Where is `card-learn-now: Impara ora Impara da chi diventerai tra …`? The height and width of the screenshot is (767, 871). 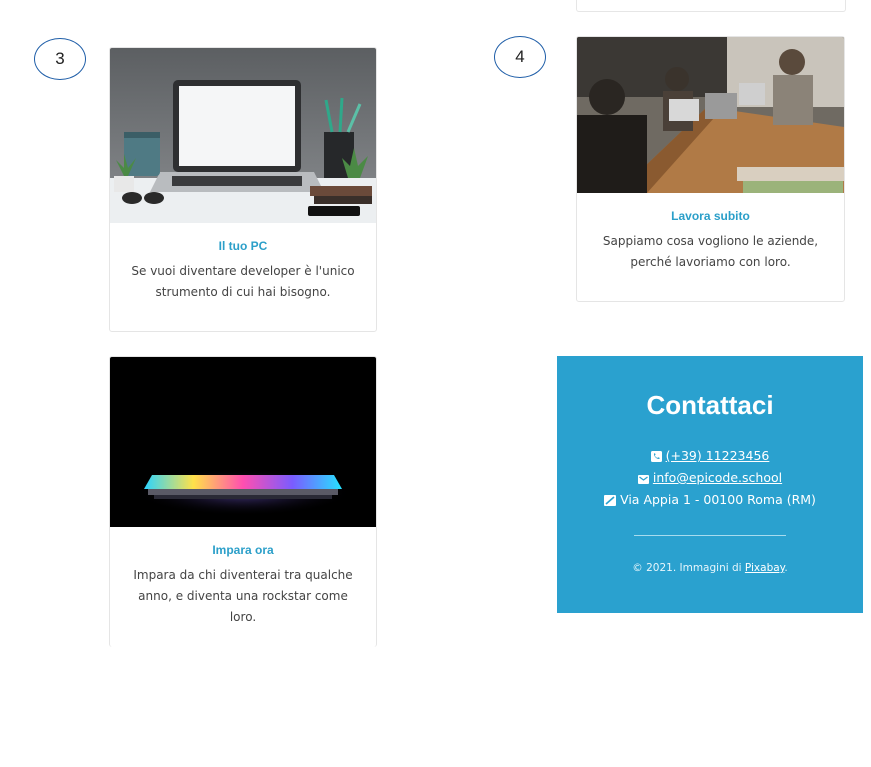
card-learn-now: Impara ora Impara da chi diventerai tra … is located at coordinates (243, 501).